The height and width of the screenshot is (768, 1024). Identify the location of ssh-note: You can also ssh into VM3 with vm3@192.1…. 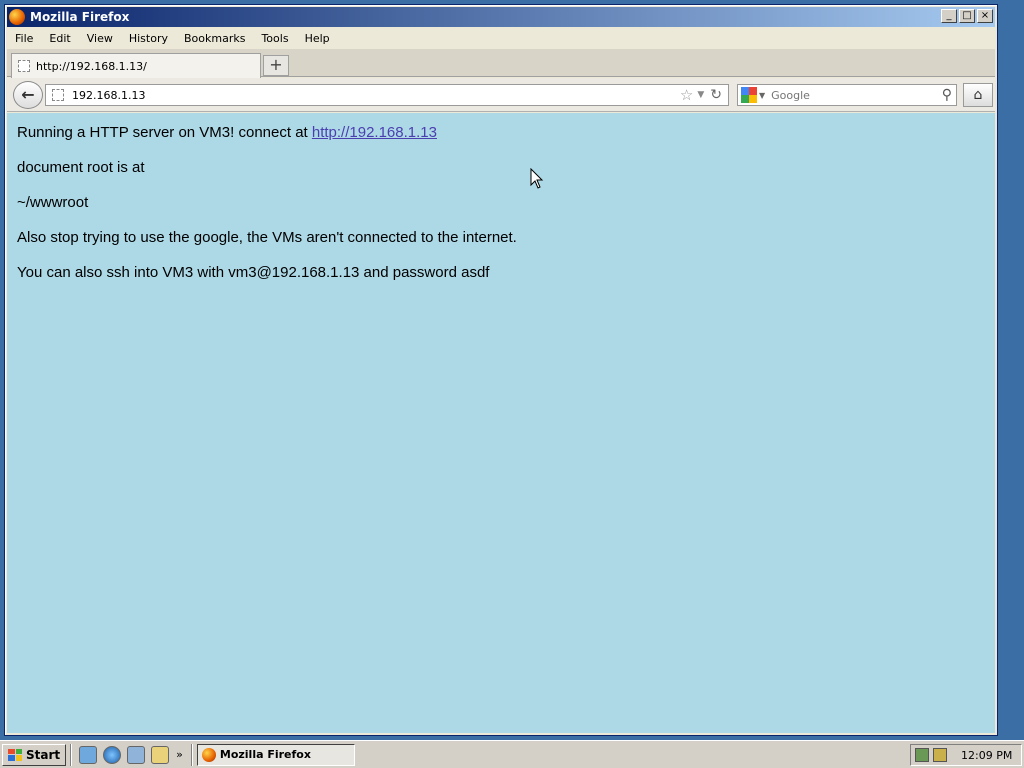
(253, 272).